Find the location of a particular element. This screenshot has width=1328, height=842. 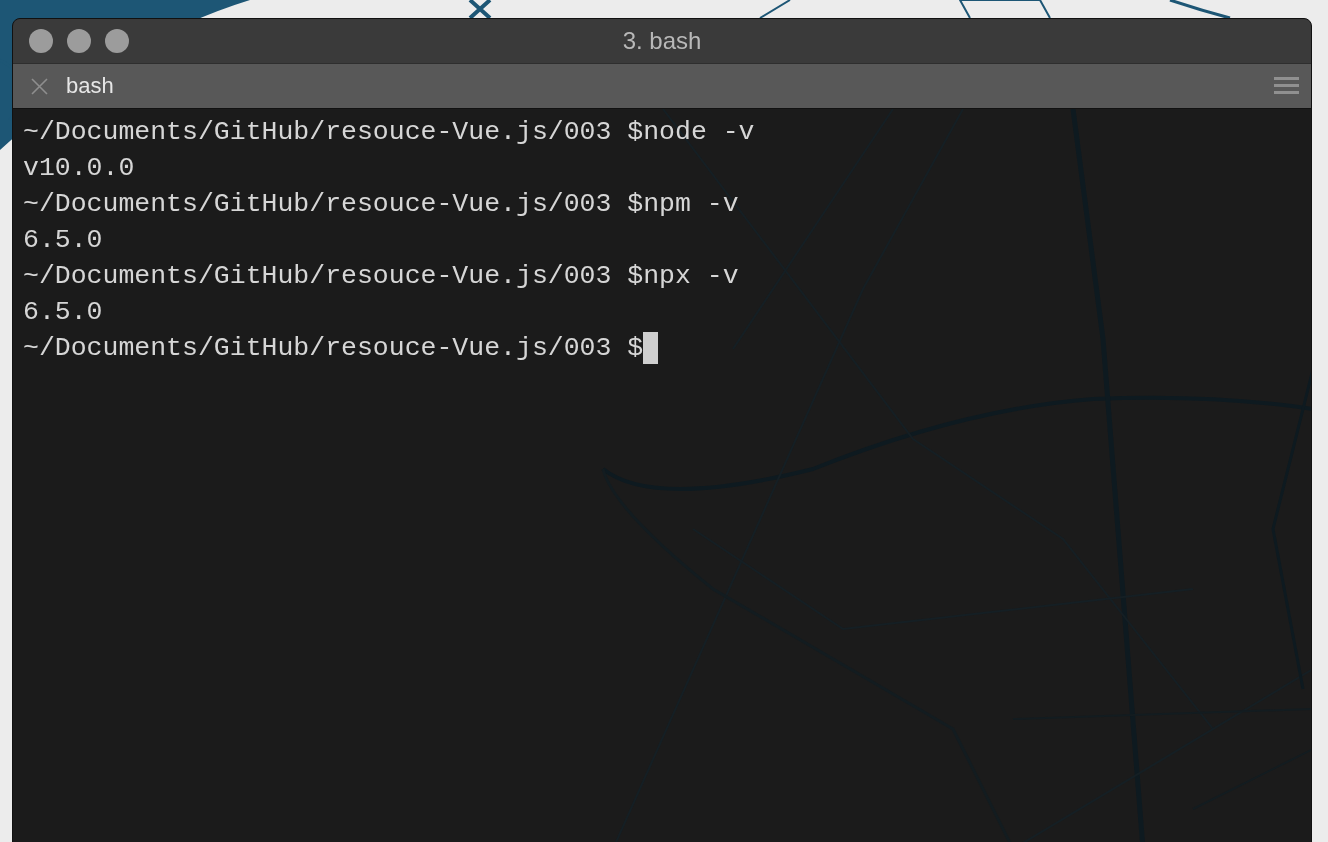

terminal-line: ~/Documents/GitHub/resouce-Vue.js/003 $npm -v is located at coordinates (381, 204).